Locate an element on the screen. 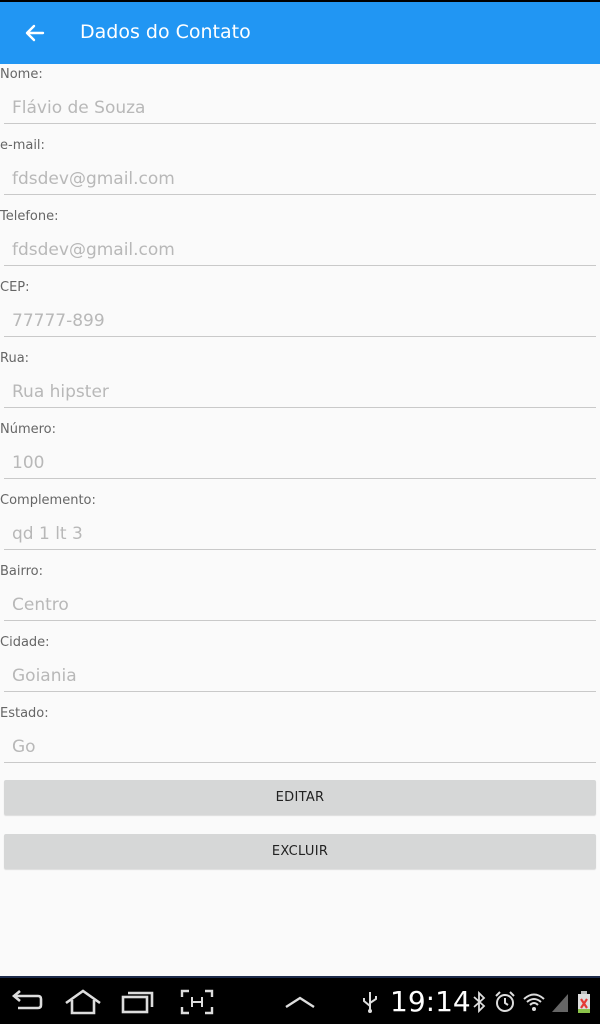 The width and height of the screenshot is (600, 1024). nav-home-button is located at coordinates (82, 1002).